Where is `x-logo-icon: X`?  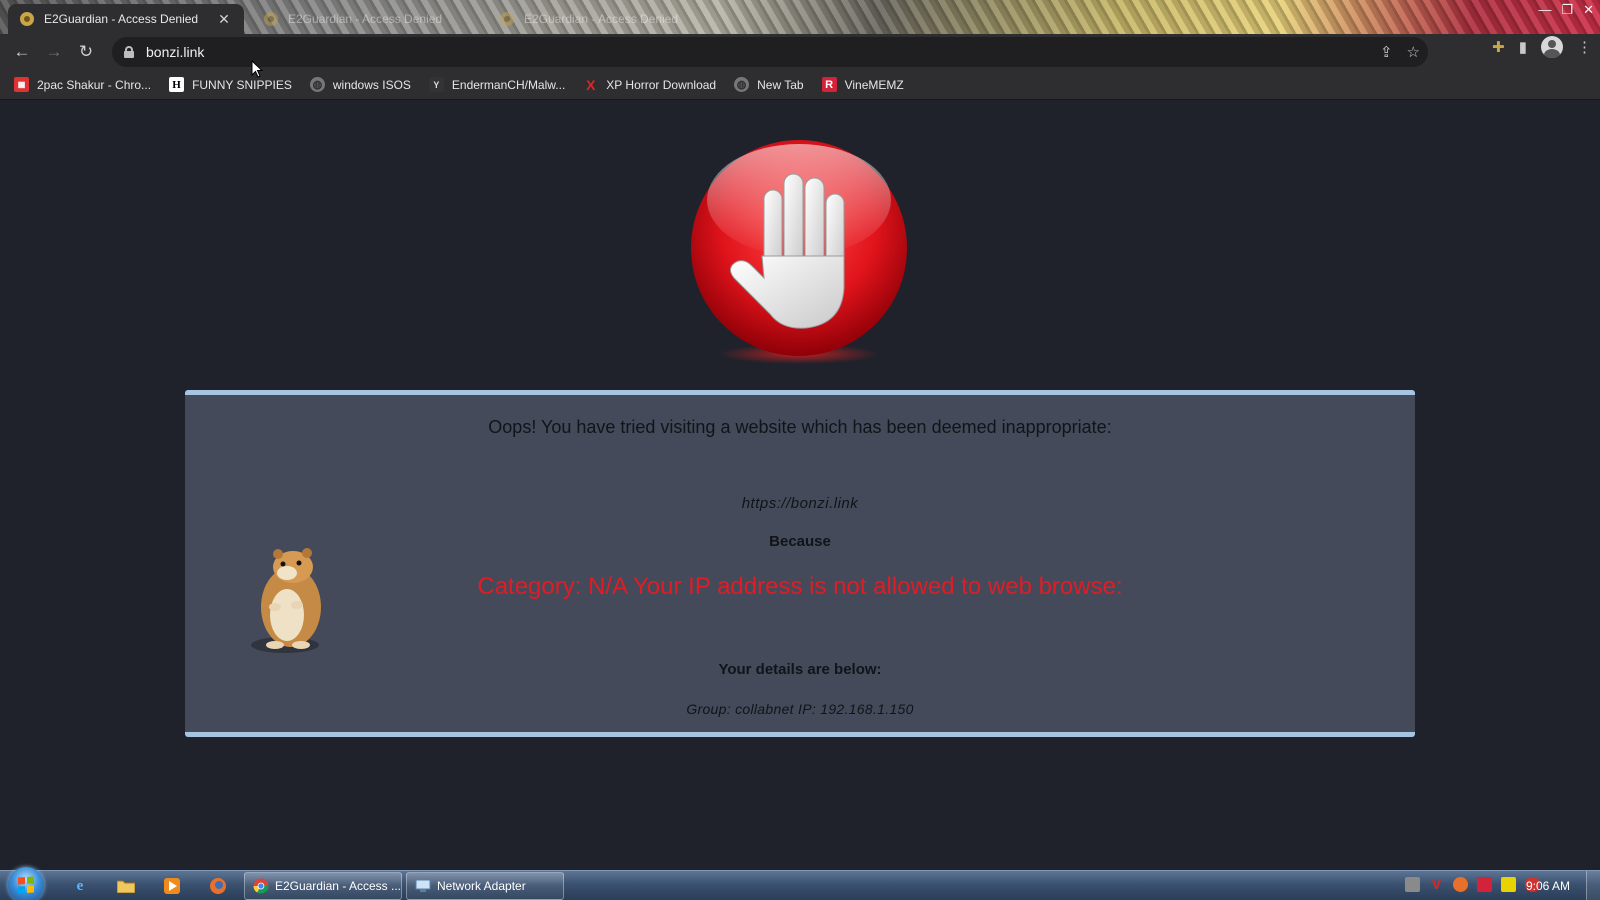
x-logo-icon: X is located at coordinates (591, 84).